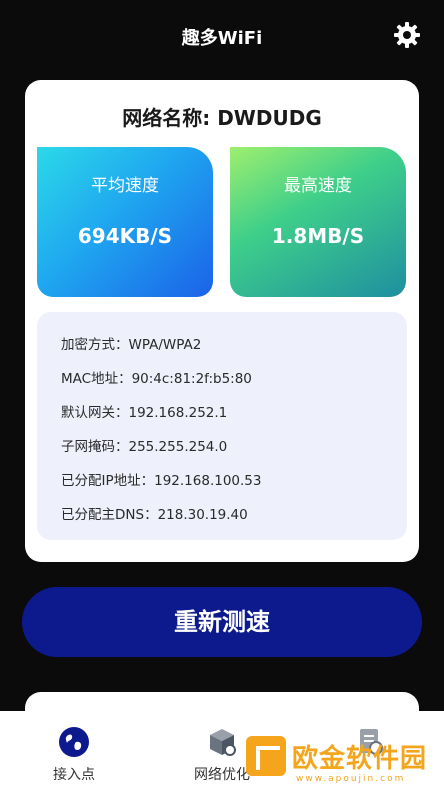 The height and width of the screenshot is (795, 444). I want to click on watermark-overlay: 欧金软件园 www.apoujin.com, so click(340, 761).